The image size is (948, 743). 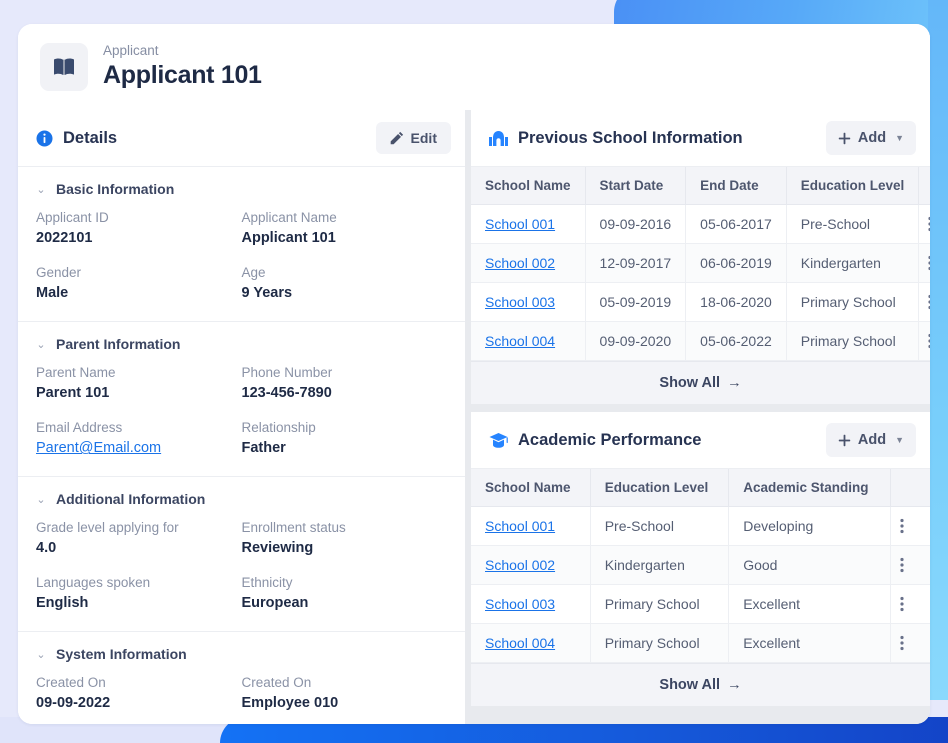 I want to click on previous-school-show-all: Show All →, so click(x=700, y=382).